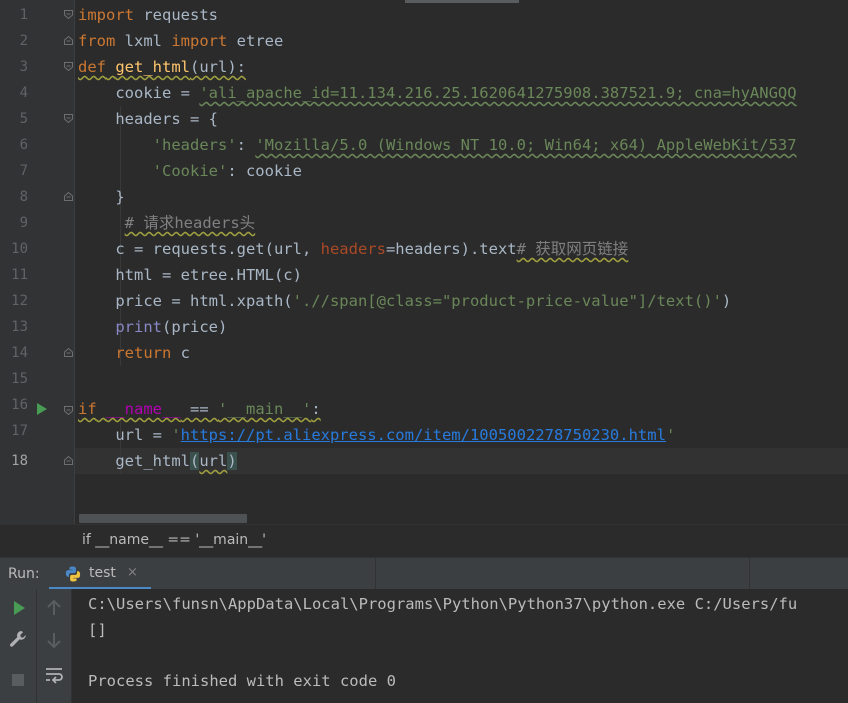  Describe the element at coordinates (19, 249) in the screenshot. I see `line-number: 10` at that location.